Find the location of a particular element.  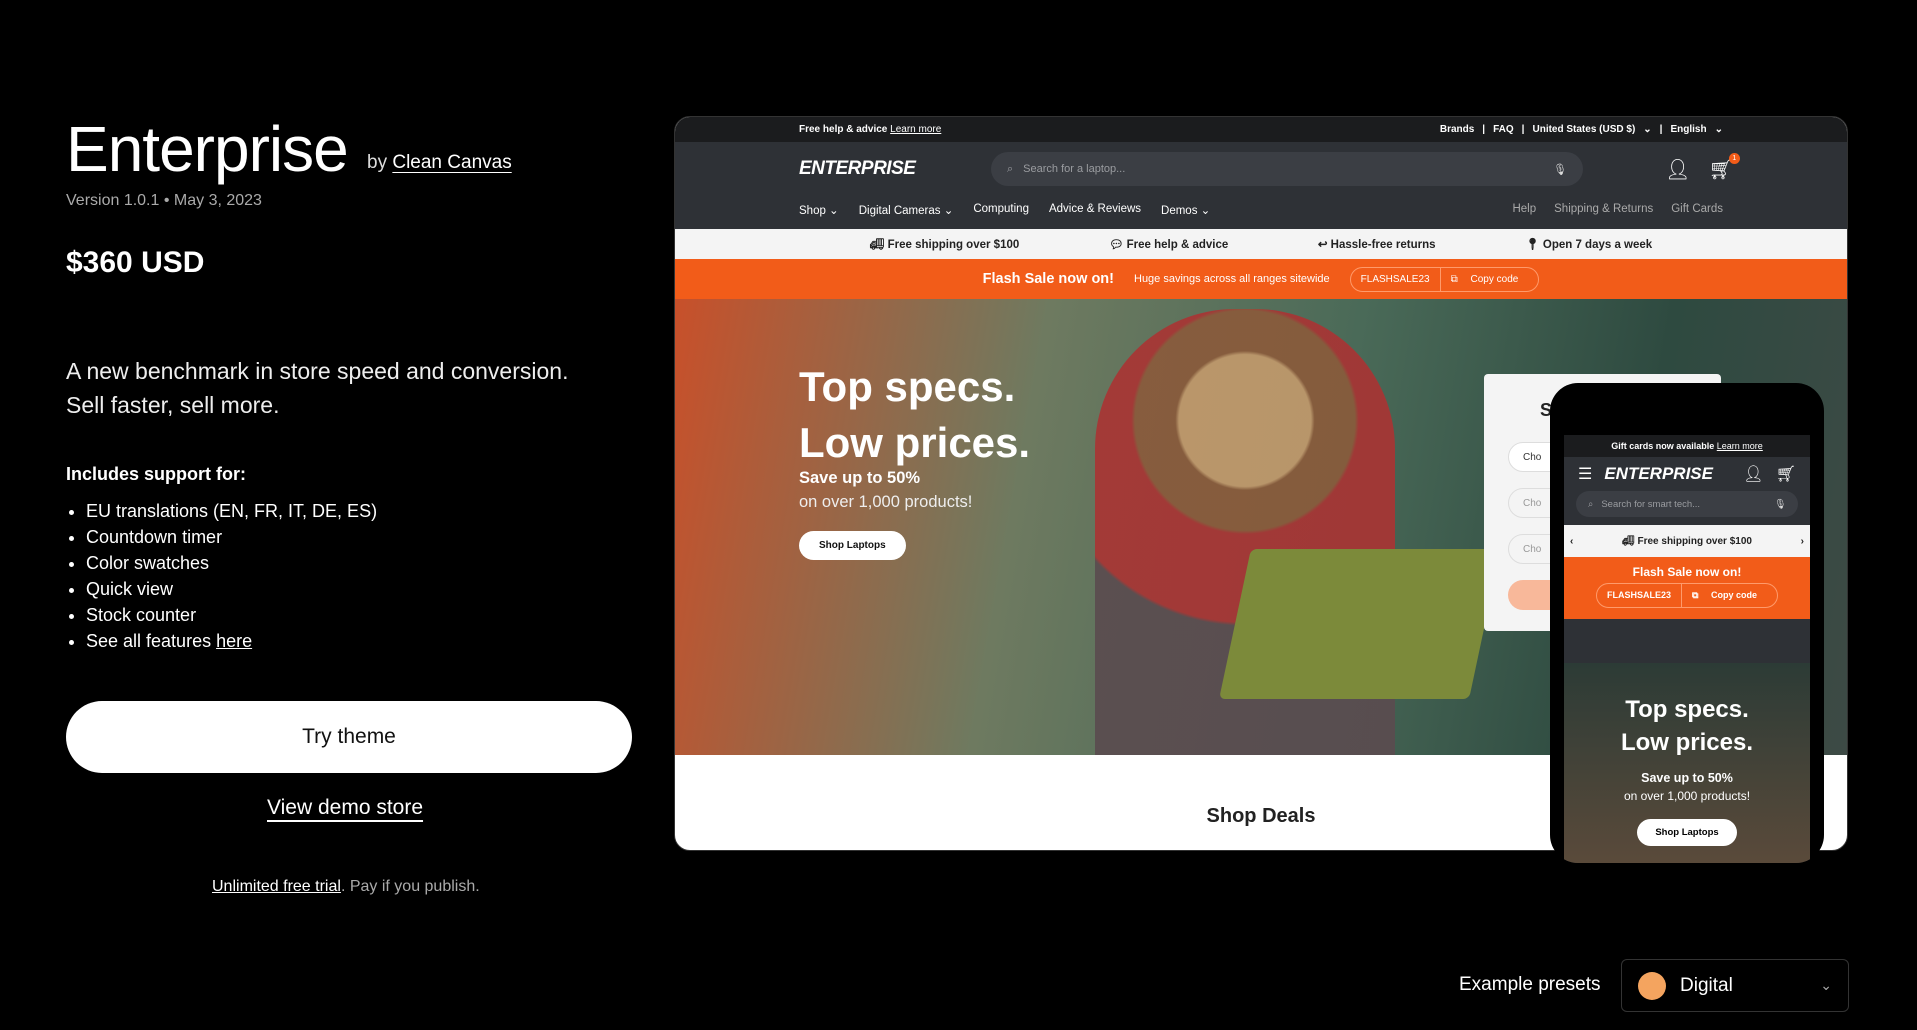

author-line: by Clean Canvas is located at coordinates (439, 163).